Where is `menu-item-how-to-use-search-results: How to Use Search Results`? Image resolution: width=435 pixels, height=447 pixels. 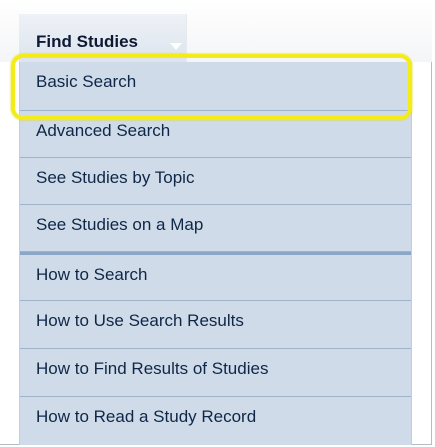
menu-item-how-to-use-search-results: How to Use Search Results is located at coordinates (215, 325).